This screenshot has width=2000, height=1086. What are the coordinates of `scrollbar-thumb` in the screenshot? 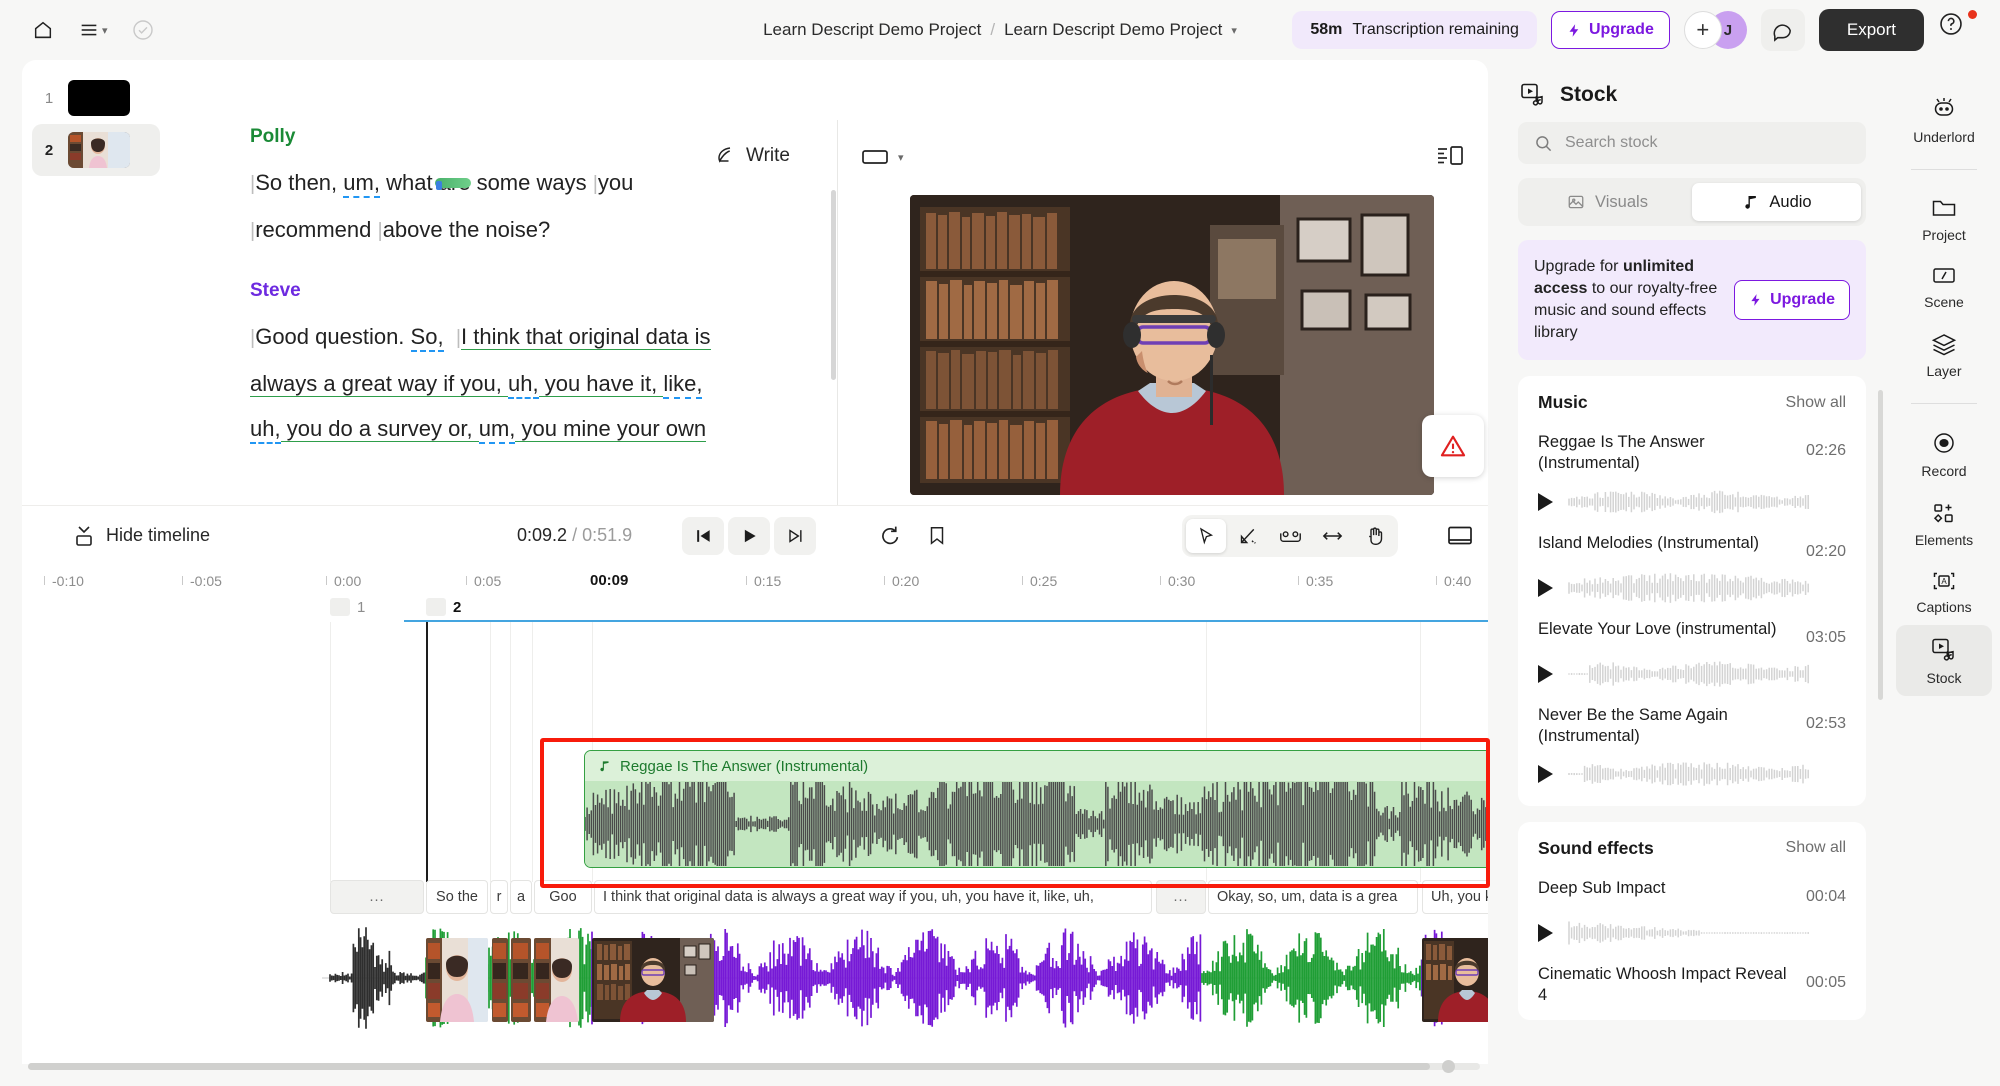 It's located at (729, 1066).